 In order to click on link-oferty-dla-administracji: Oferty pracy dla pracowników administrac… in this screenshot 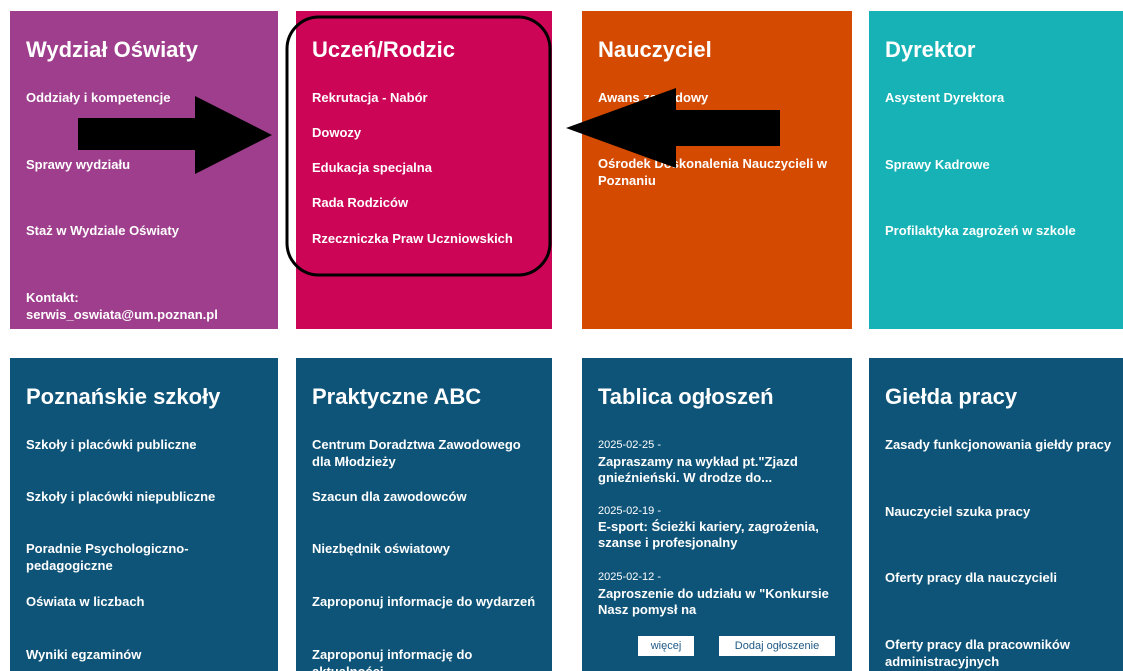, I will do `click(999, 653)`.